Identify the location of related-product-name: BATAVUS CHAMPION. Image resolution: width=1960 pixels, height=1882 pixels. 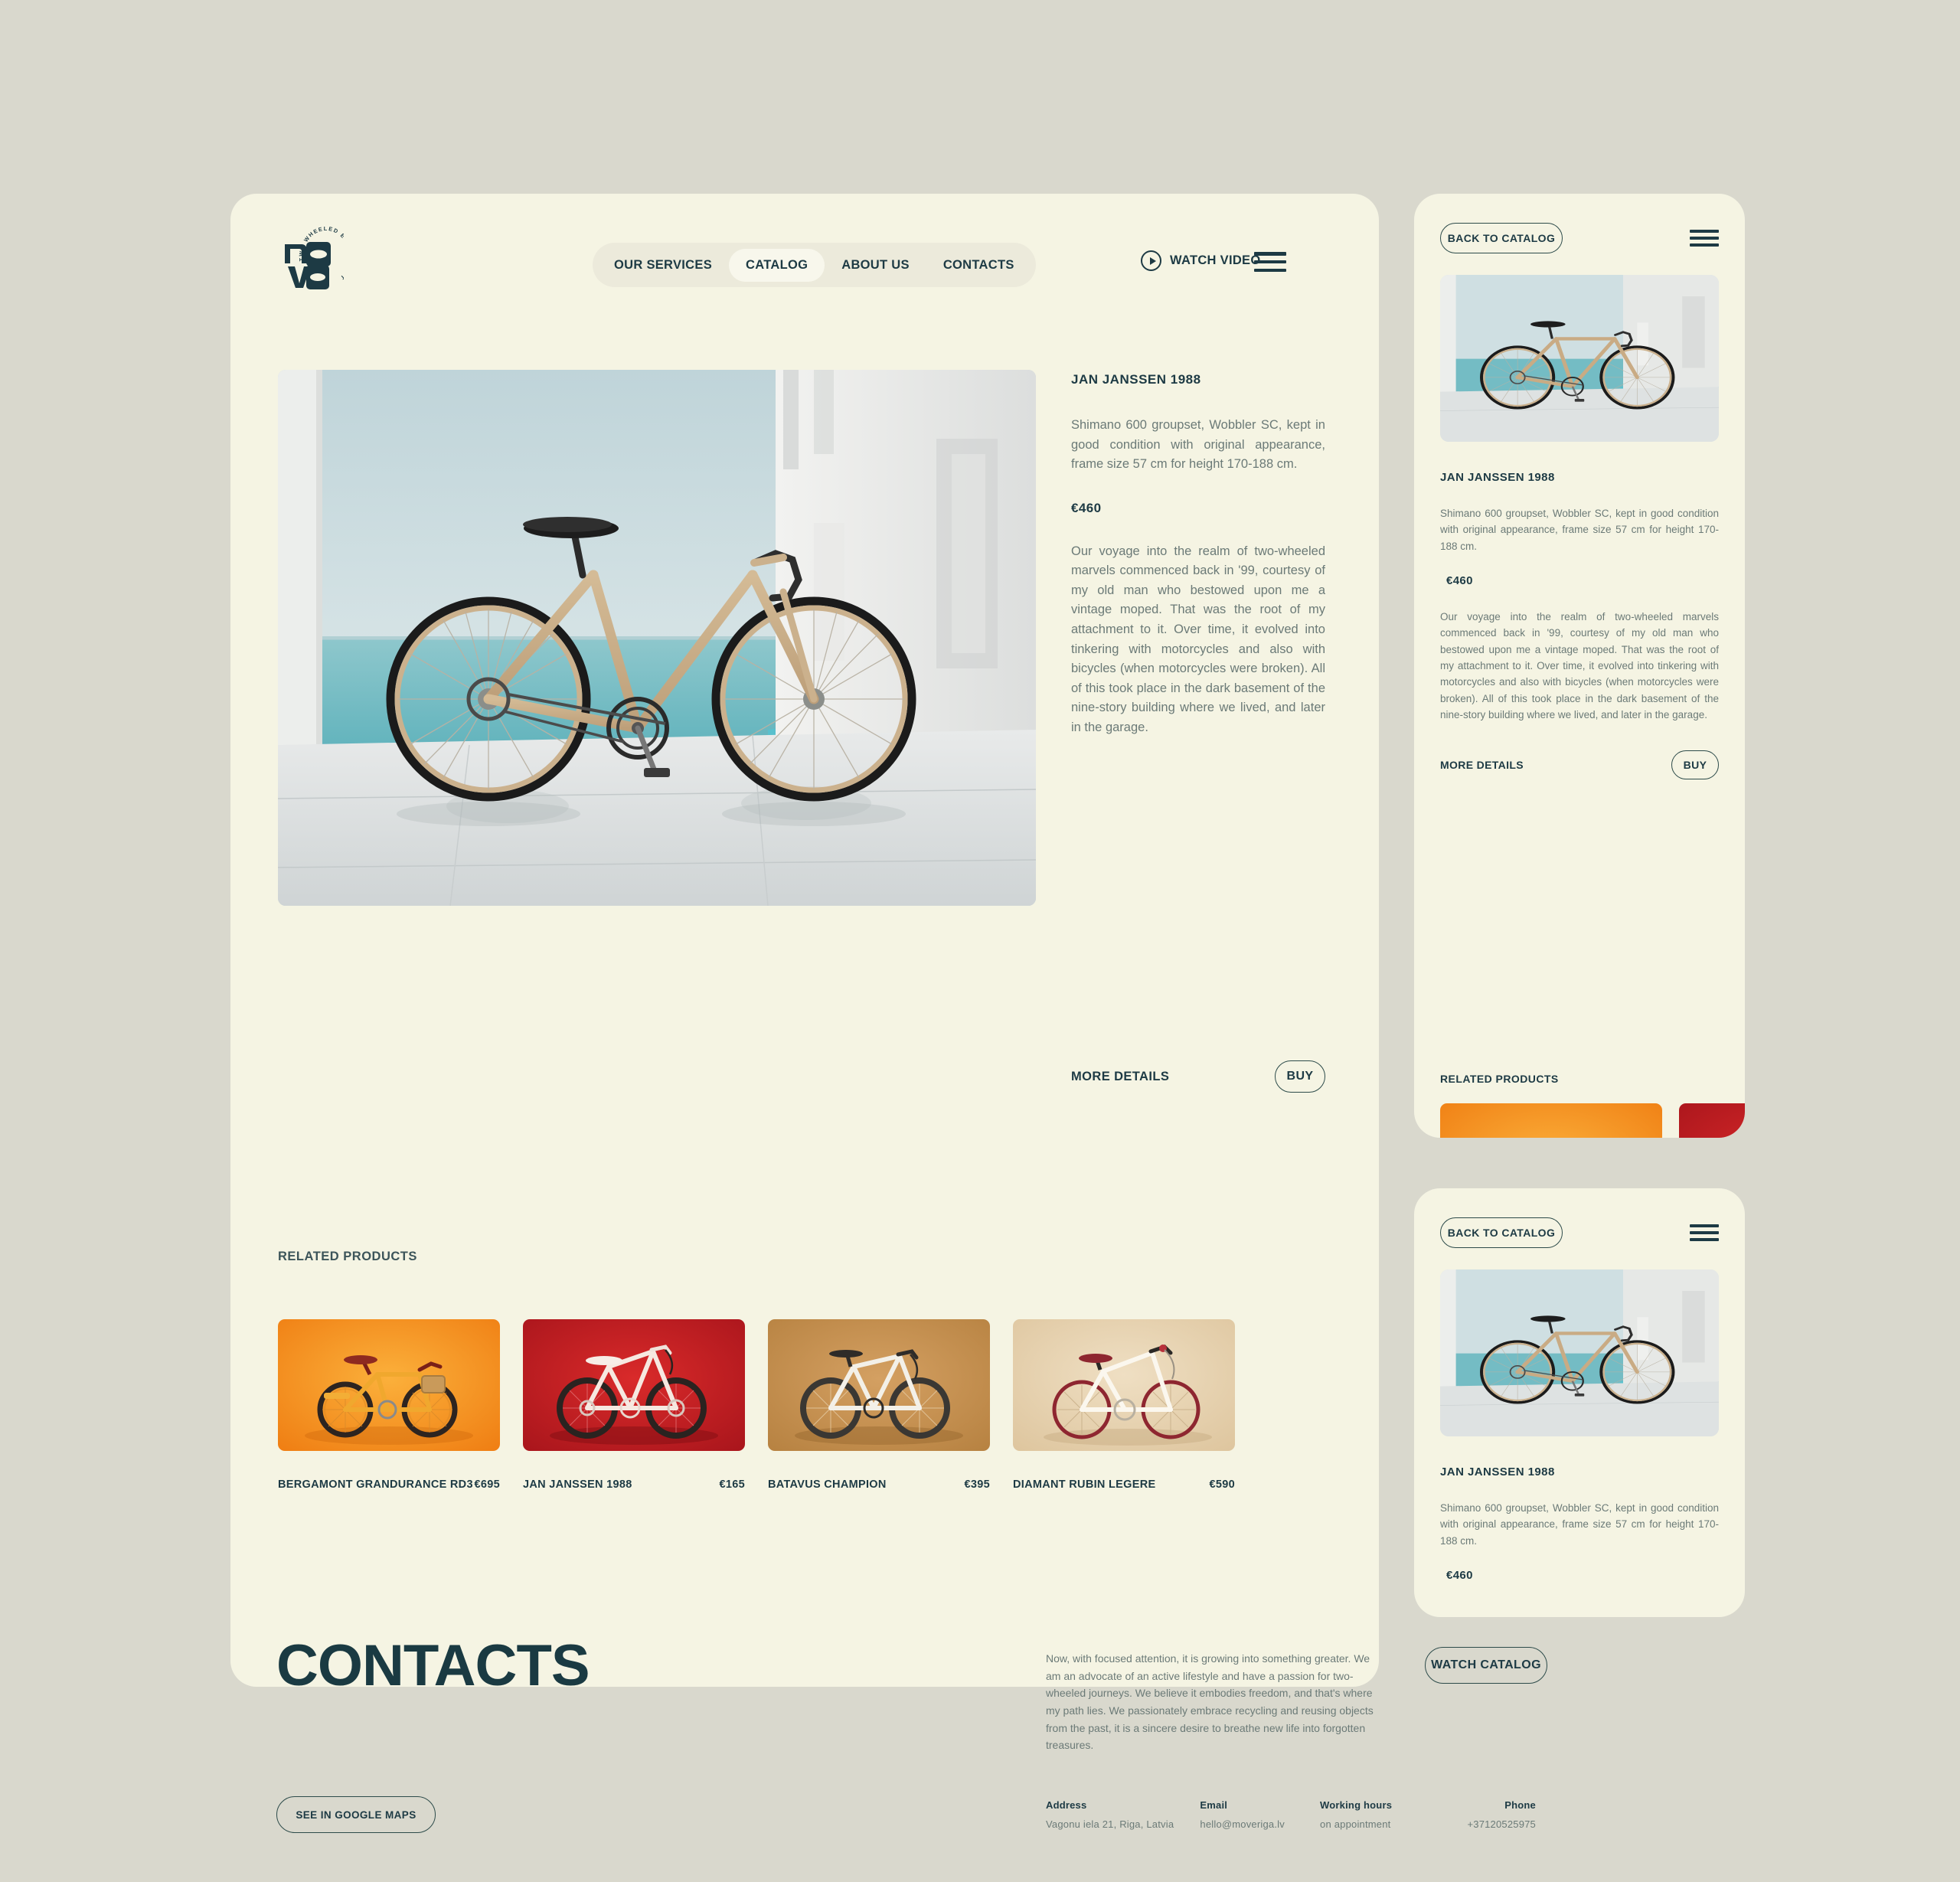
(827, 1484).